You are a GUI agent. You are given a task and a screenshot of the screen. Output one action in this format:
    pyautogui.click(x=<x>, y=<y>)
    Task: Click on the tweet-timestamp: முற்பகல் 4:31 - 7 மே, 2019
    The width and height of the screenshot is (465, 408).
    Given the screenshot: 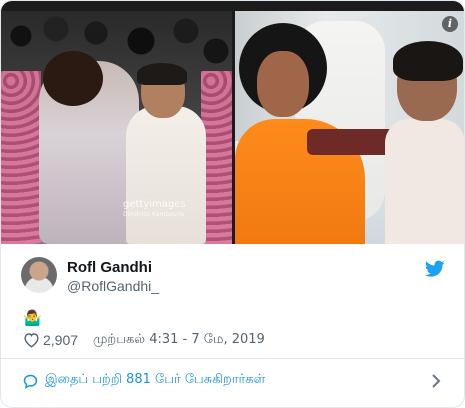 What is the action you would take?
    pyautogui.click(x=179, y=340)
    